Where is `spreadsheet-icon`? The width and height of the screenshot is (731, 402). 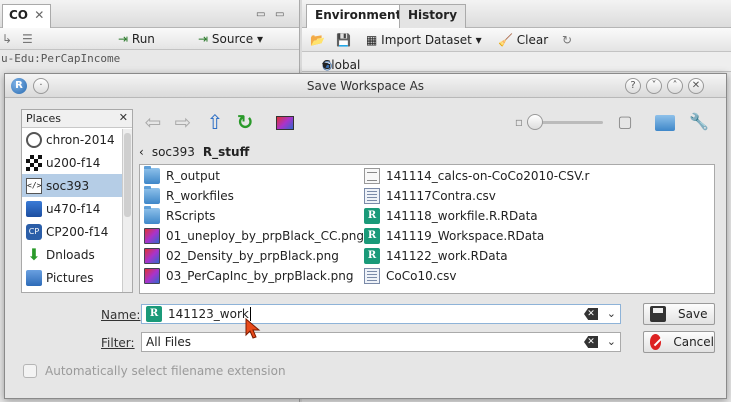 spreadsheet-icon is located at coordinates (372, 196).